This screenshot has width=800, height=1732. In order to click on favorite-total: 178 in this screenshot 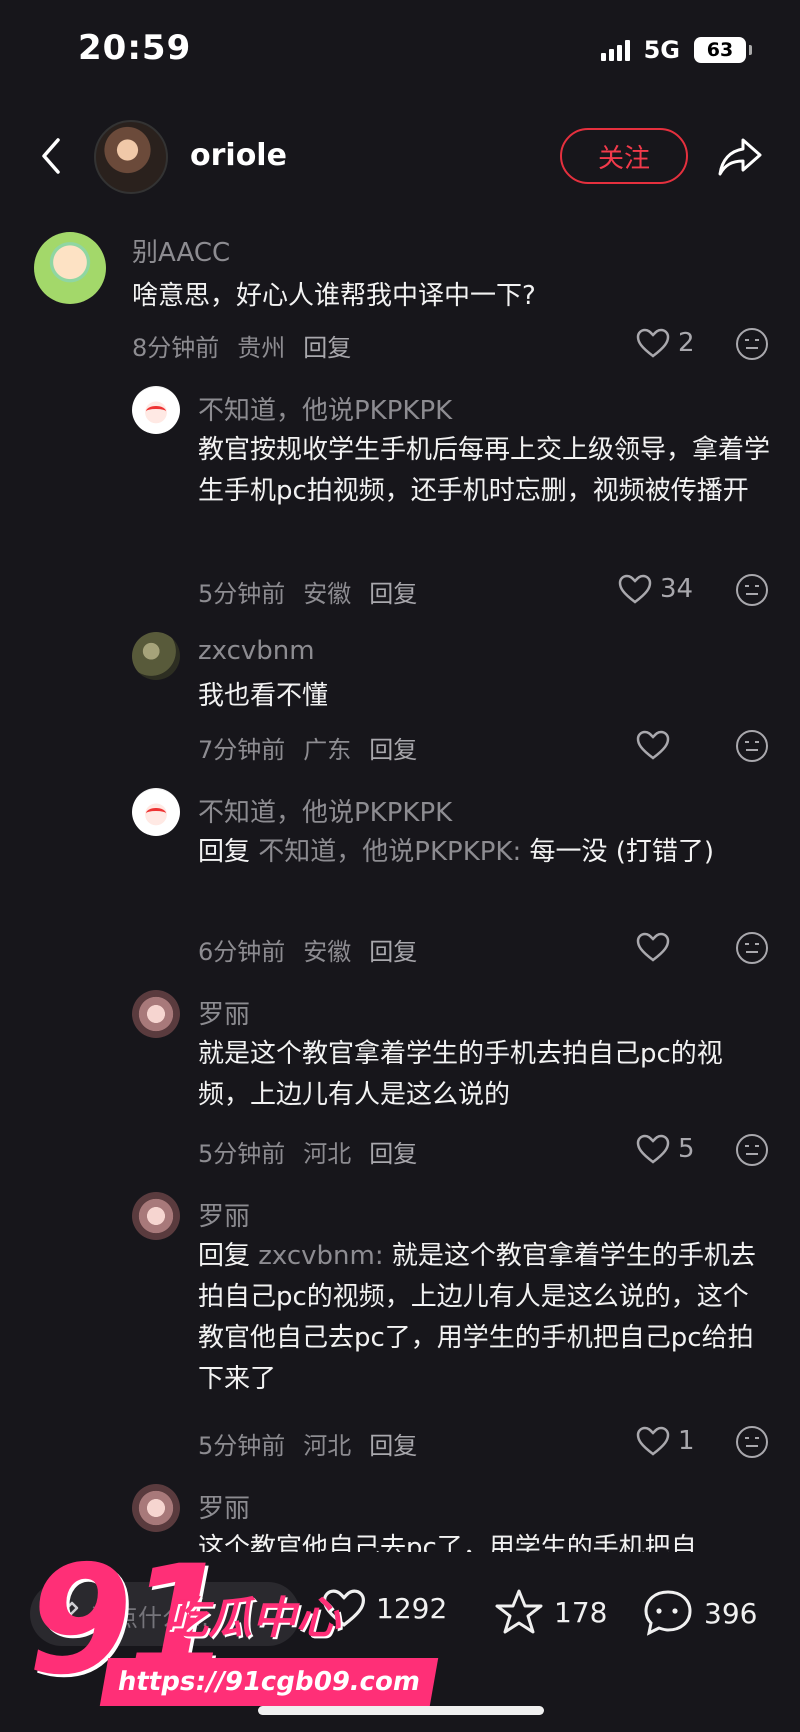, I will do `click(581, 1612)`.